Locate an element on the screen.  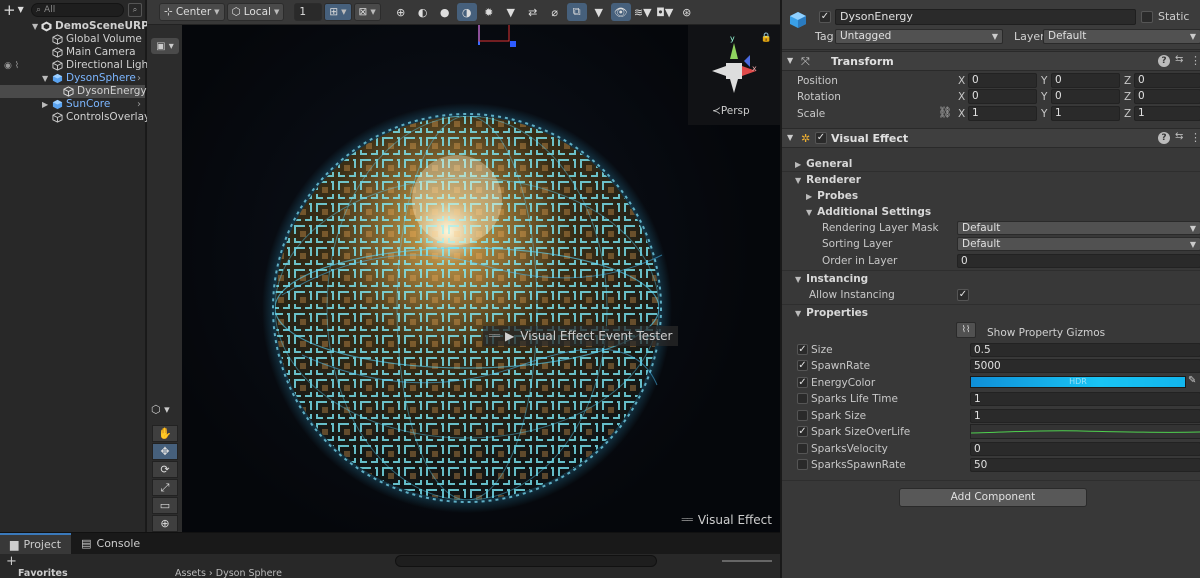
shading-shaded-button: ● is located at coordinates (445, 12).